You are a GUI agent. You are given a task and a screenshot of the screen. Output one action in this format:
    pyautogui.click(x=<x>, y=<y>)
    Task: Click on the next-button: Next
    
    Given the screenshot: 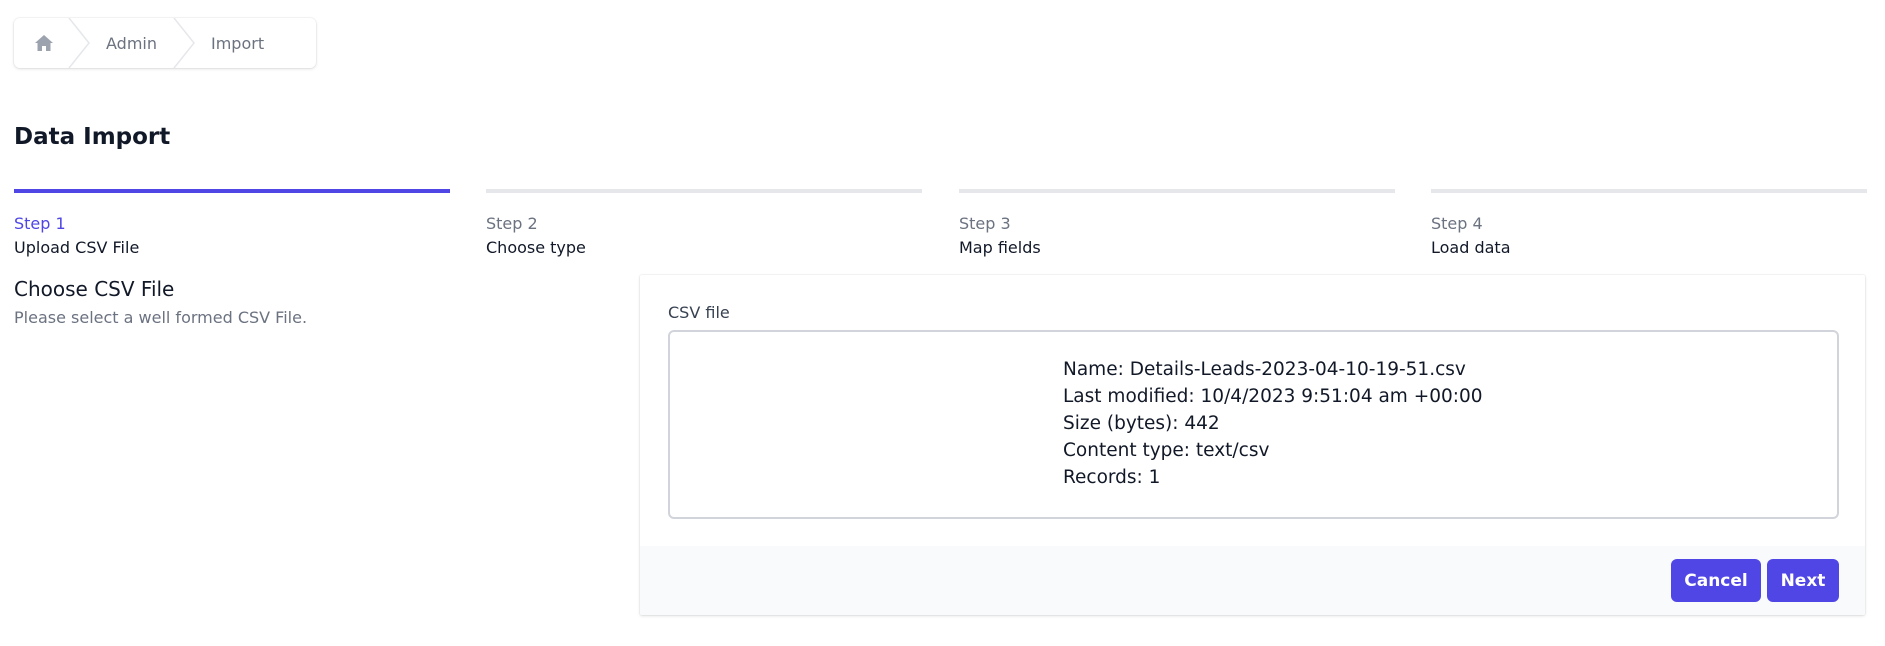 What is the action you would take?
    pyautogui.click(x=1803, y=580)
    